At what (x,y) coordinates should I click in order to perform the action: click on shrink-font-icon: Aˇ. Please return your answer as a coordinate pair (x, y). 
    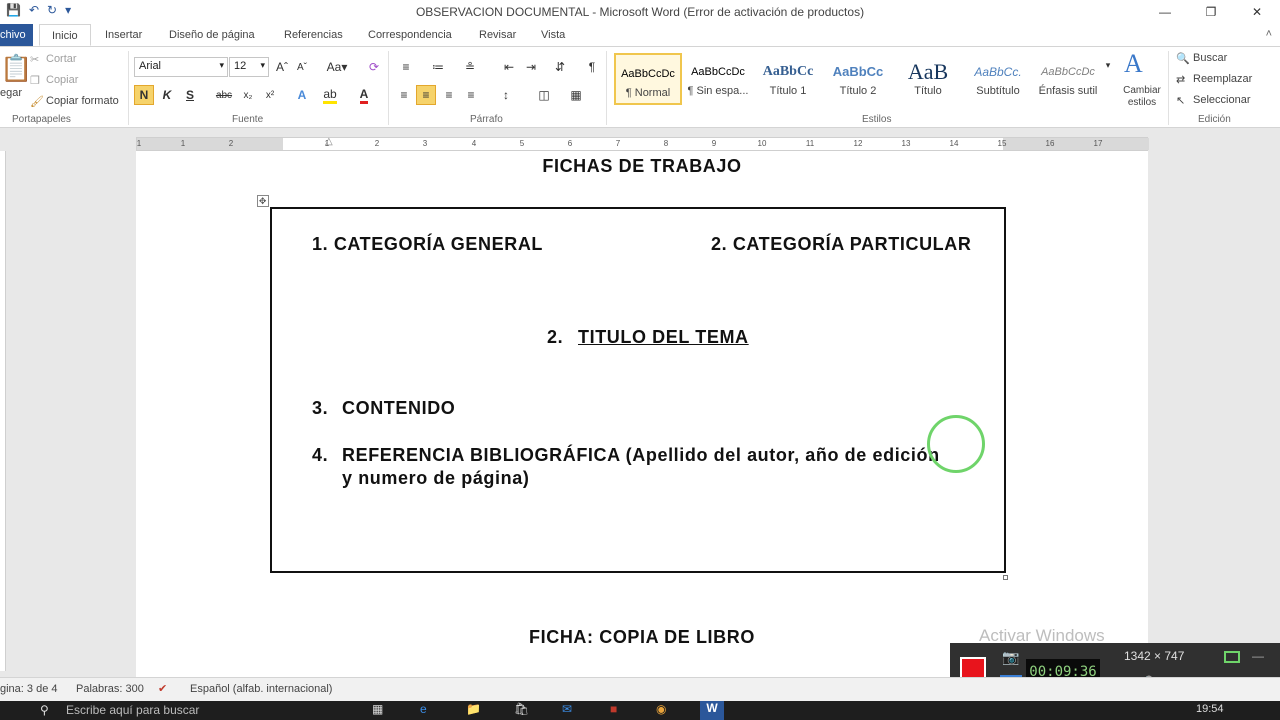
    Looking at the image, I should click on (302, 67).